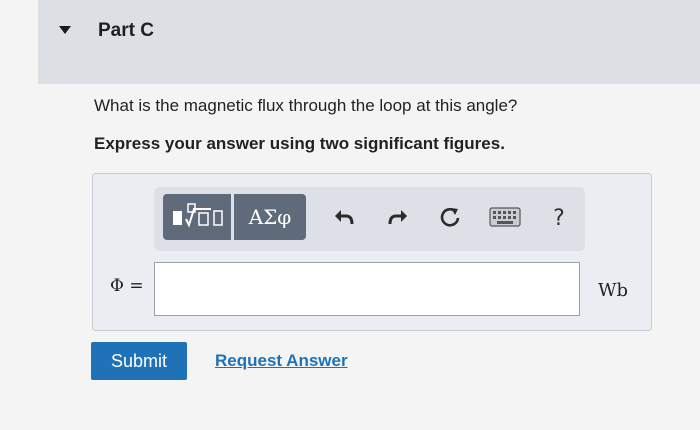 The height and width of the screenshot is (430, 700). I want to click on templates-button, so click(197, 217).